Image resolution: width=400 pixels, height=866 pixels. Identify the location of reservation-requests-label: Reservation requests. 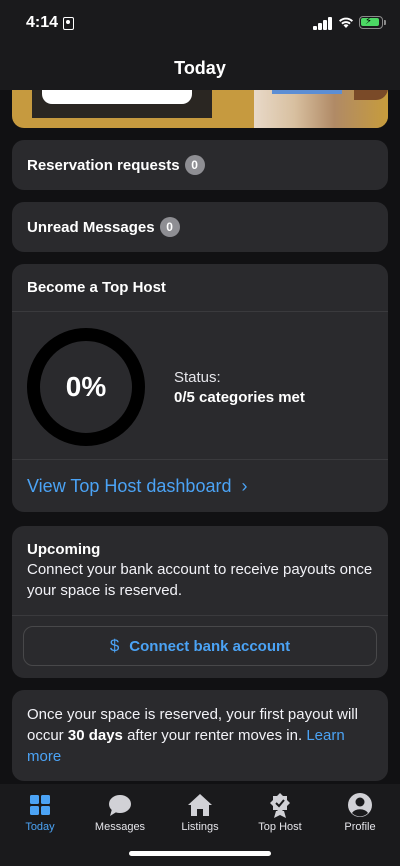
(103, 165).